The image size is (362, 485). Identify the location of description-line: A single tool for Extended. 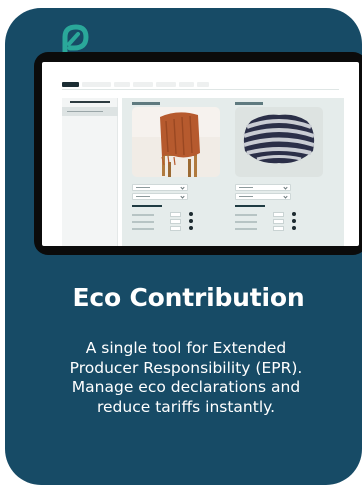
(186, 348).